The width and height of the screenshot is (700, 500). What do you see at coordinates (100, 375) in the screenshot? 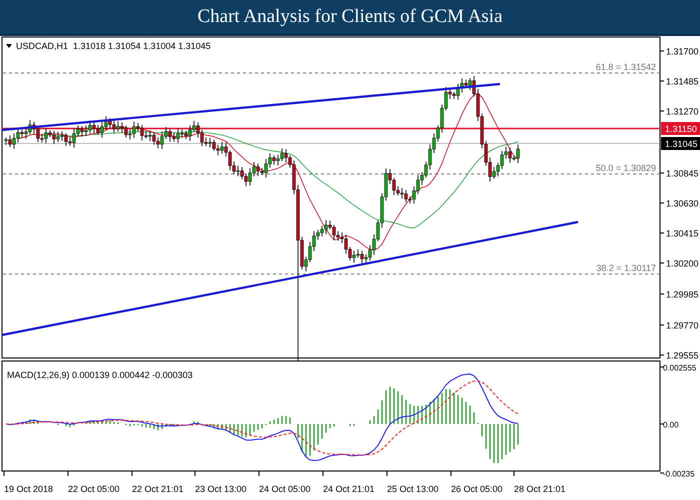
I see `macd-info: MACD(12,26,9) 0.000139 0.000442 -0.000303` at bounding box center [100, 375].